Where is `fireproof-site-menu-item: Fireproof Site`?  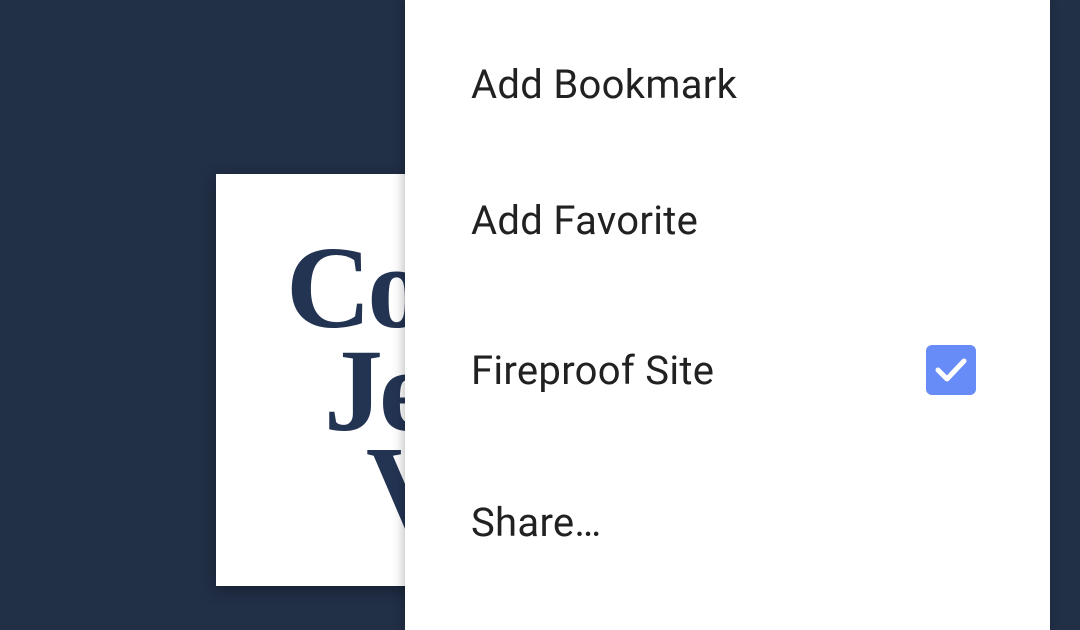
fireproof-site-menu-item: Fireproof Site is located at coordinates (727, 370).